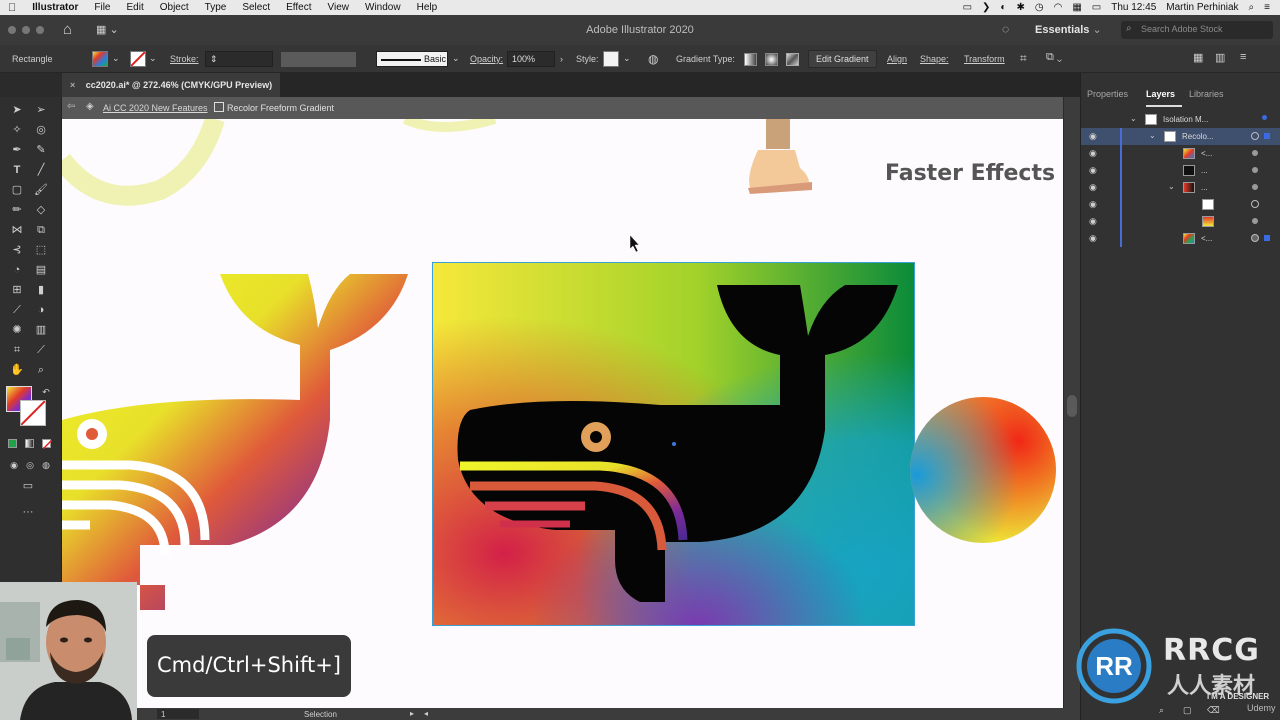 This screenshot has height=720, width=1280. I want to click on chevron-left-icon: ◂, so click(426, 713).